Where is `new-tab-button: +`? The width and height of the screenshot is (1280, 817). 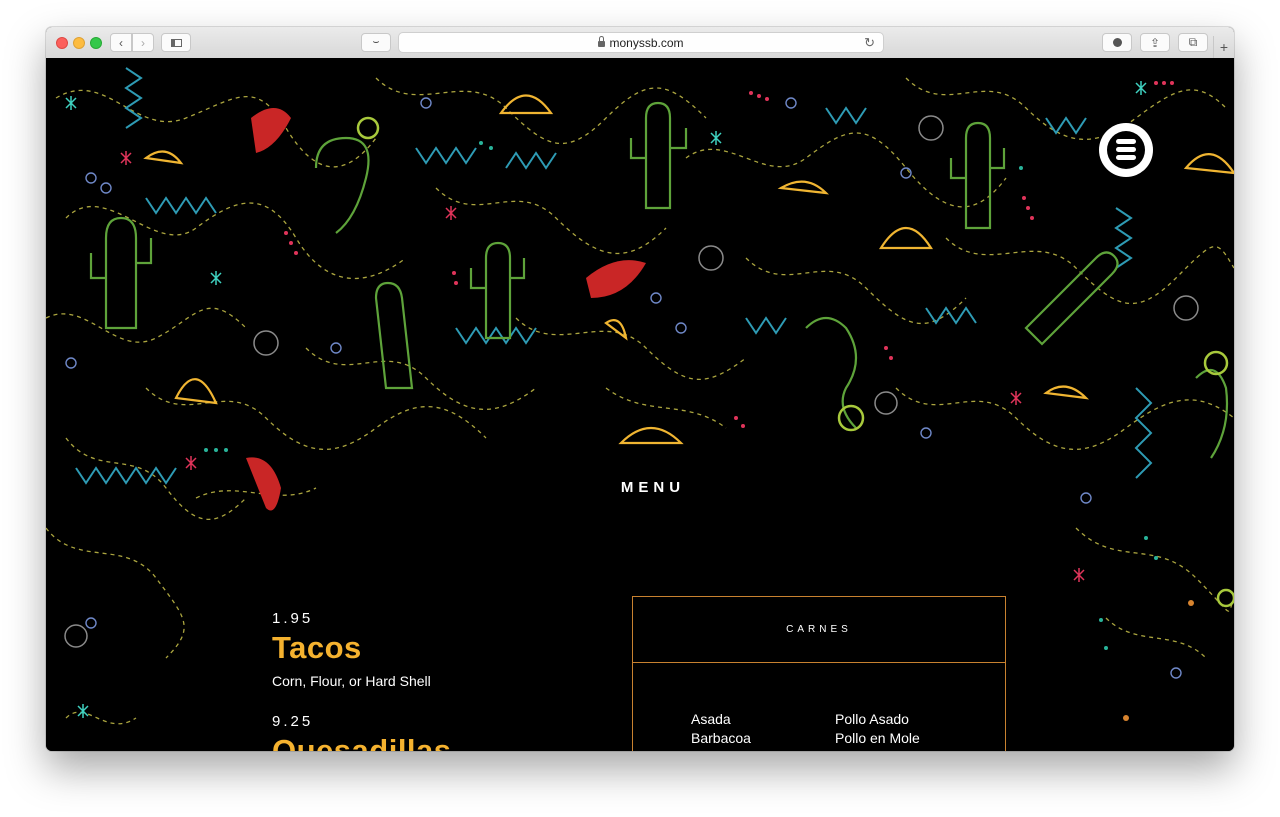
new-tab-button: + is located at coordinates (1223, 47).